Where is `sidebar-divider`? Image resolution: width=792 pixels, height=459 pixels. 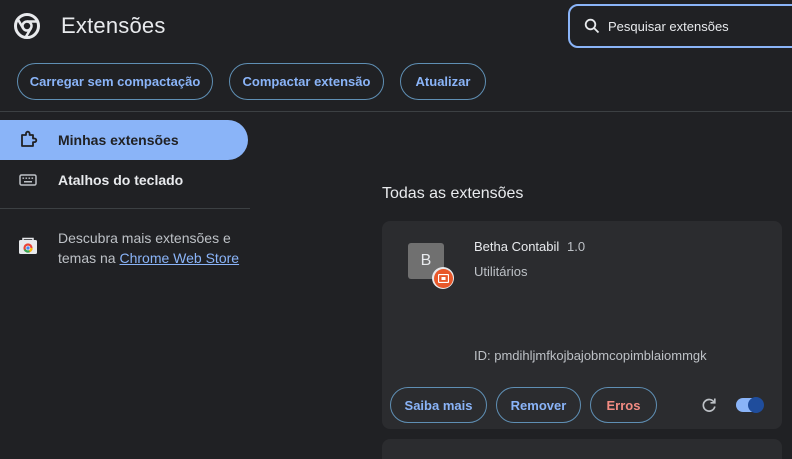
sidebar-divider is located at coordinates (125, 208).